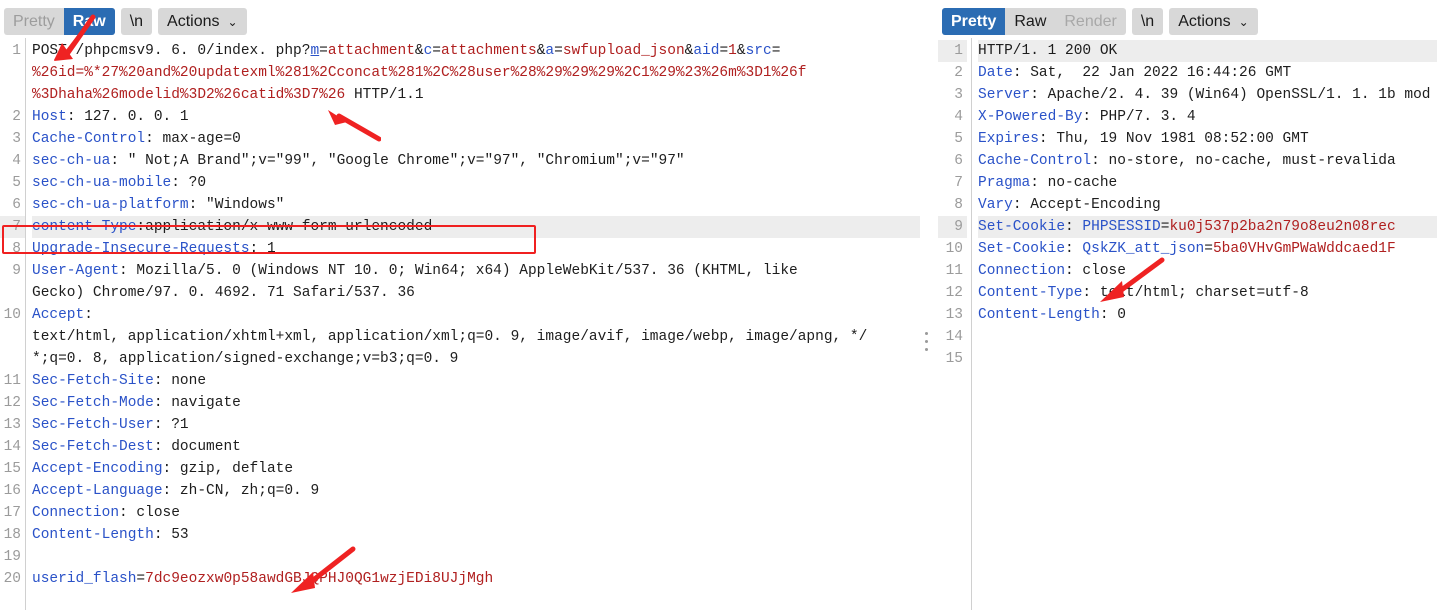  I want to click on request-token: 1, so click(732, 51).